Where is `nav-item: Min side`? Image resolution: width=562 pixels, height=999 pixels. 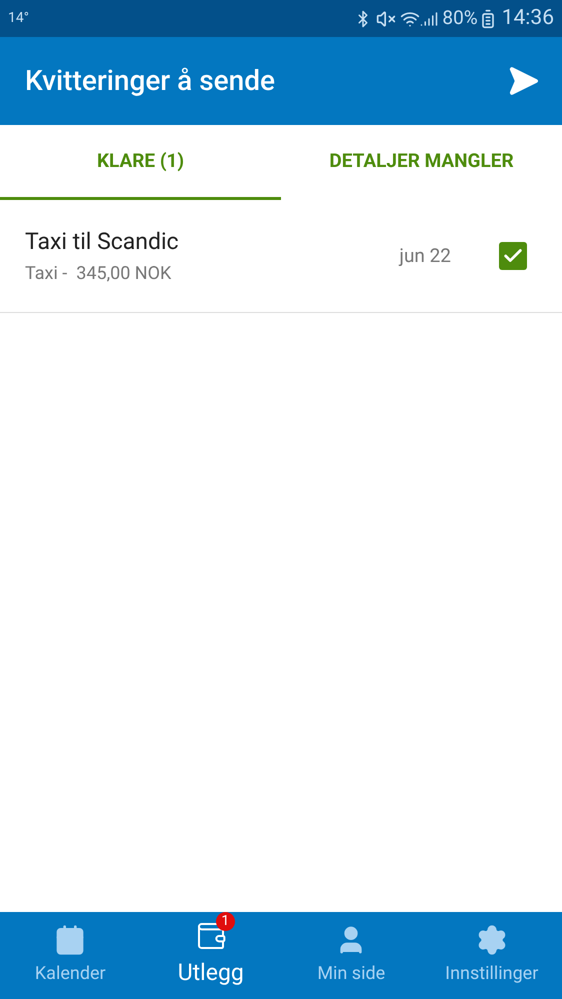 nav-item: Min side is located at coordinates (351, 955).